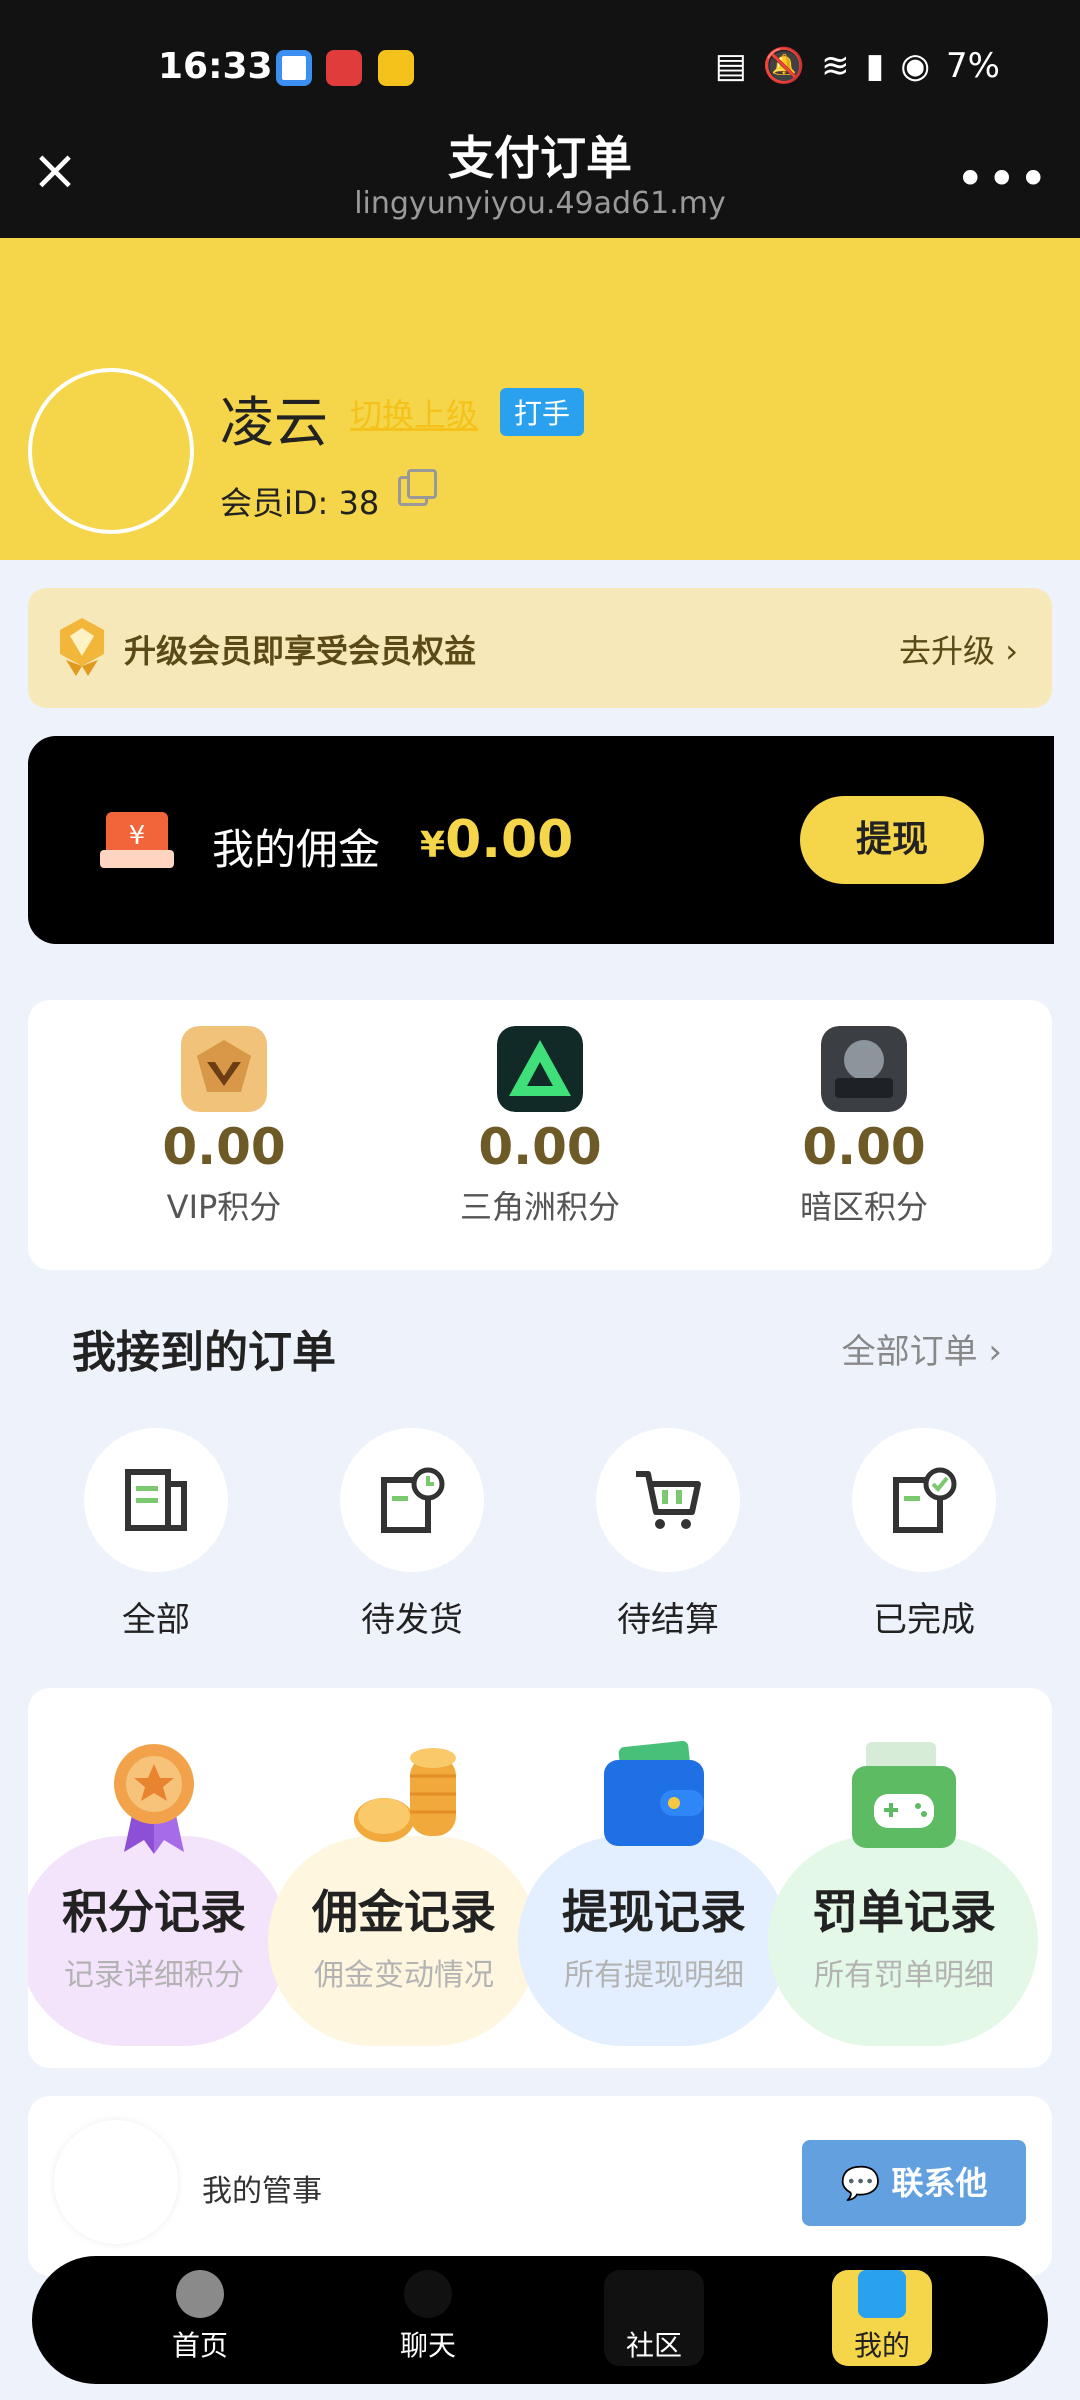 The height and width of the screenshot is (2400, 1080). I want to click on record-subtitle: 所有罚单明细, so click(904, 1975).